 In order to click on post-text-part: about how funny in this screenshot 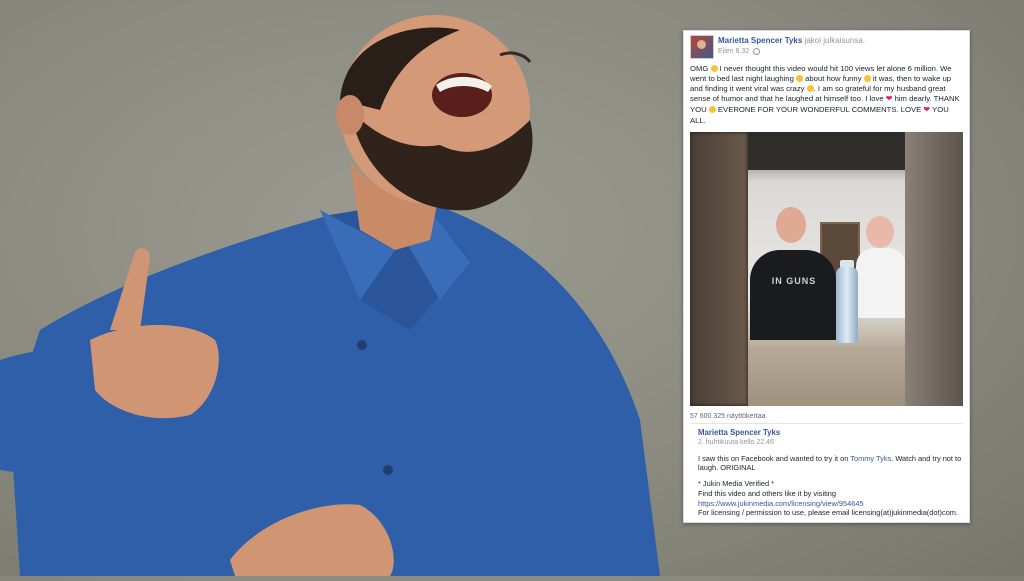, I will do `click(833, 79)`.